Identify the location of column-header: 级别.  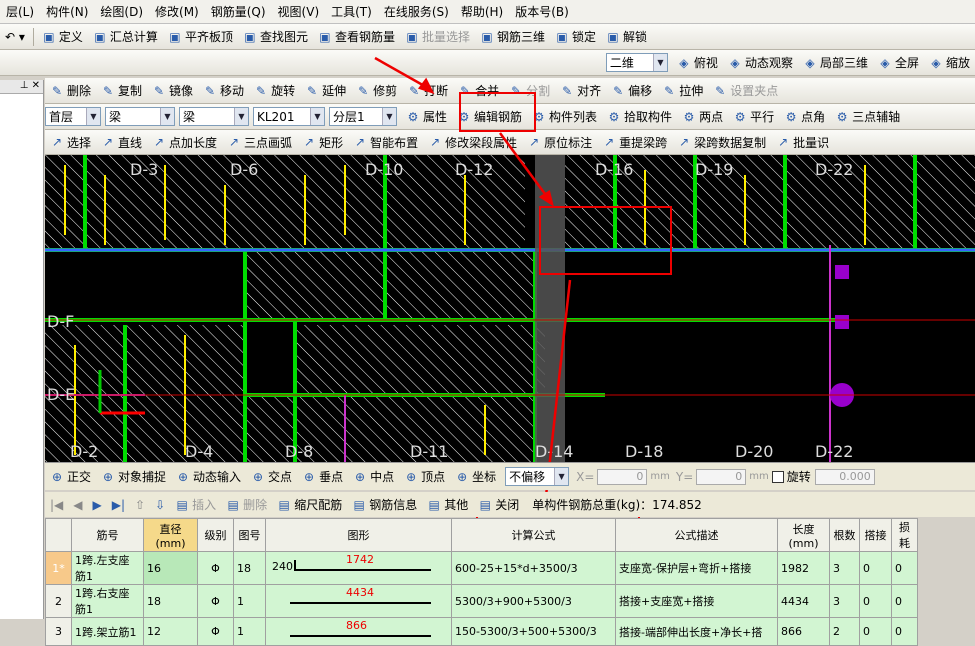
(215, 535).